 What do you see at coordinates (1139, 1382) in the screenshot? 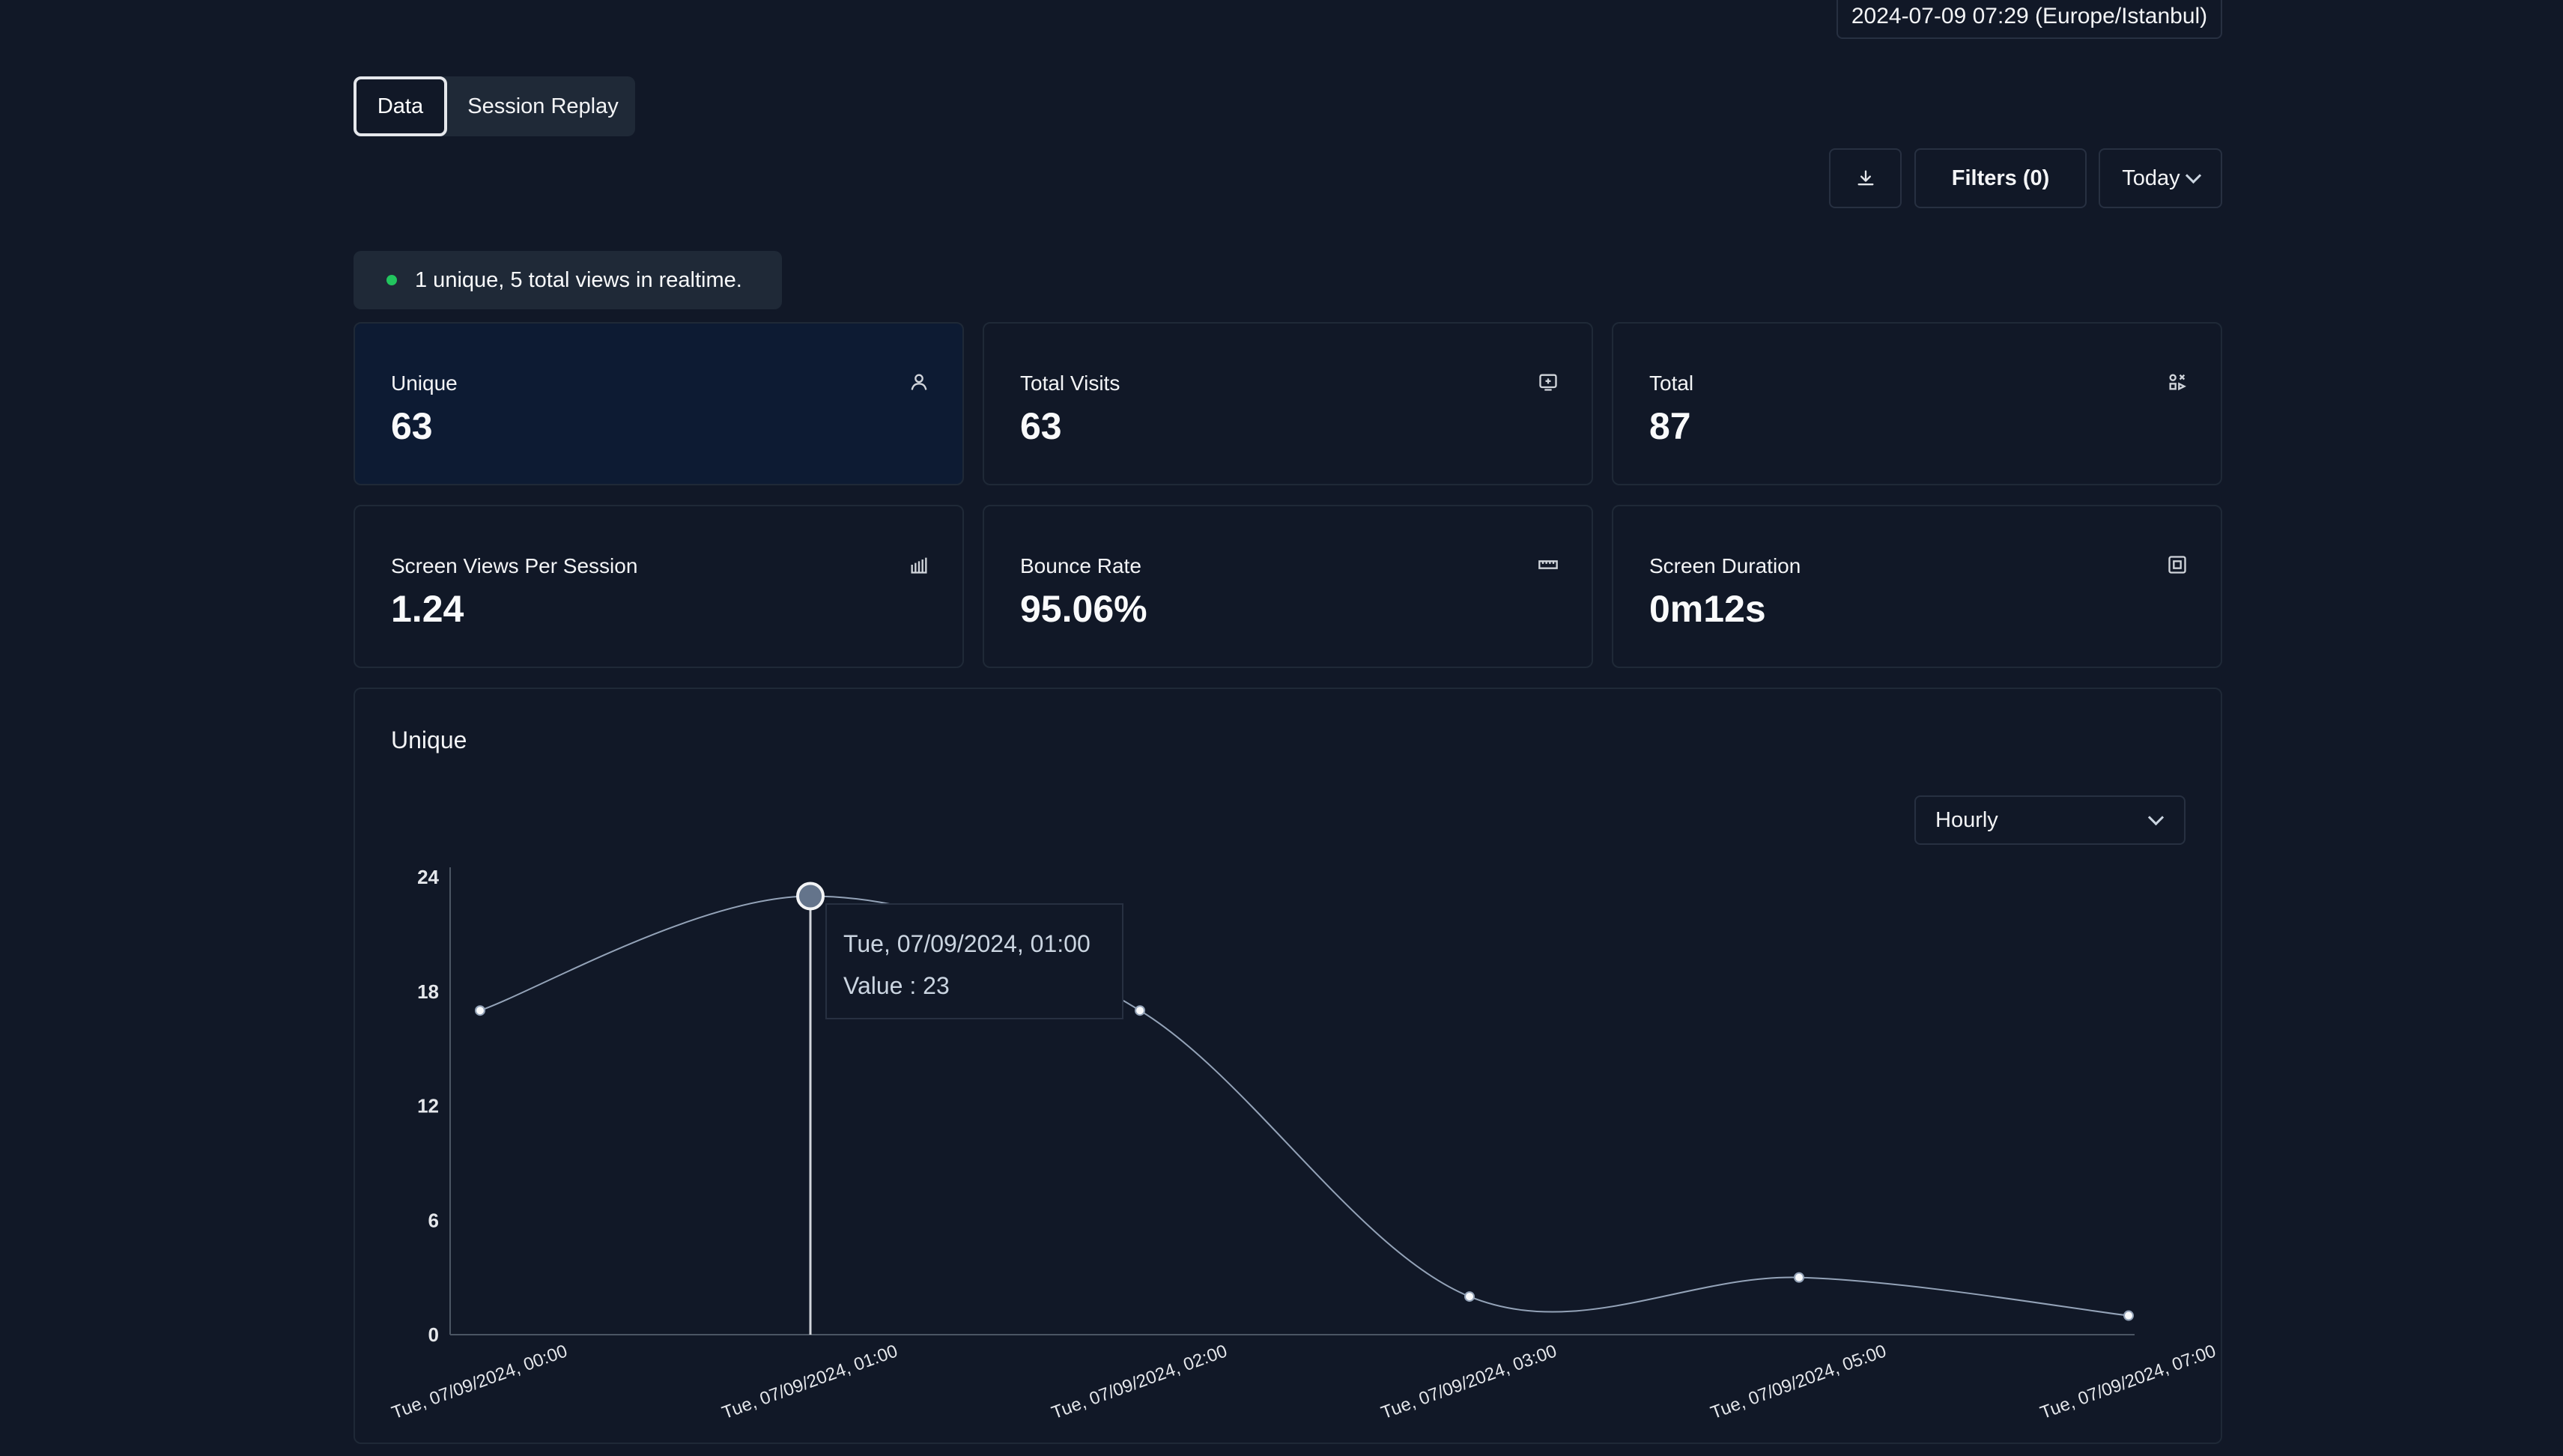
I see `x-tick-label: Tue, 07/09/2024, 02:00` at bounding box center [1139, 1382].